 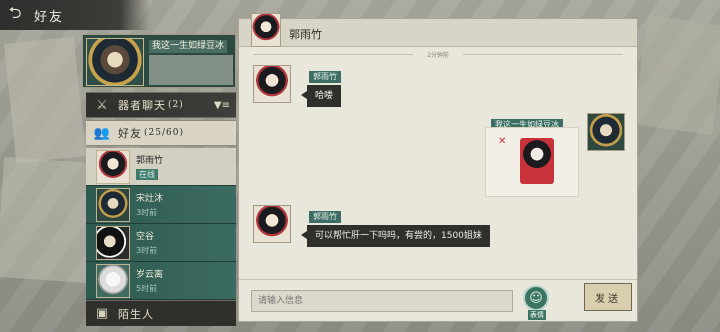 I want to click on friend-status: 在线, so click(x=147, y=174).